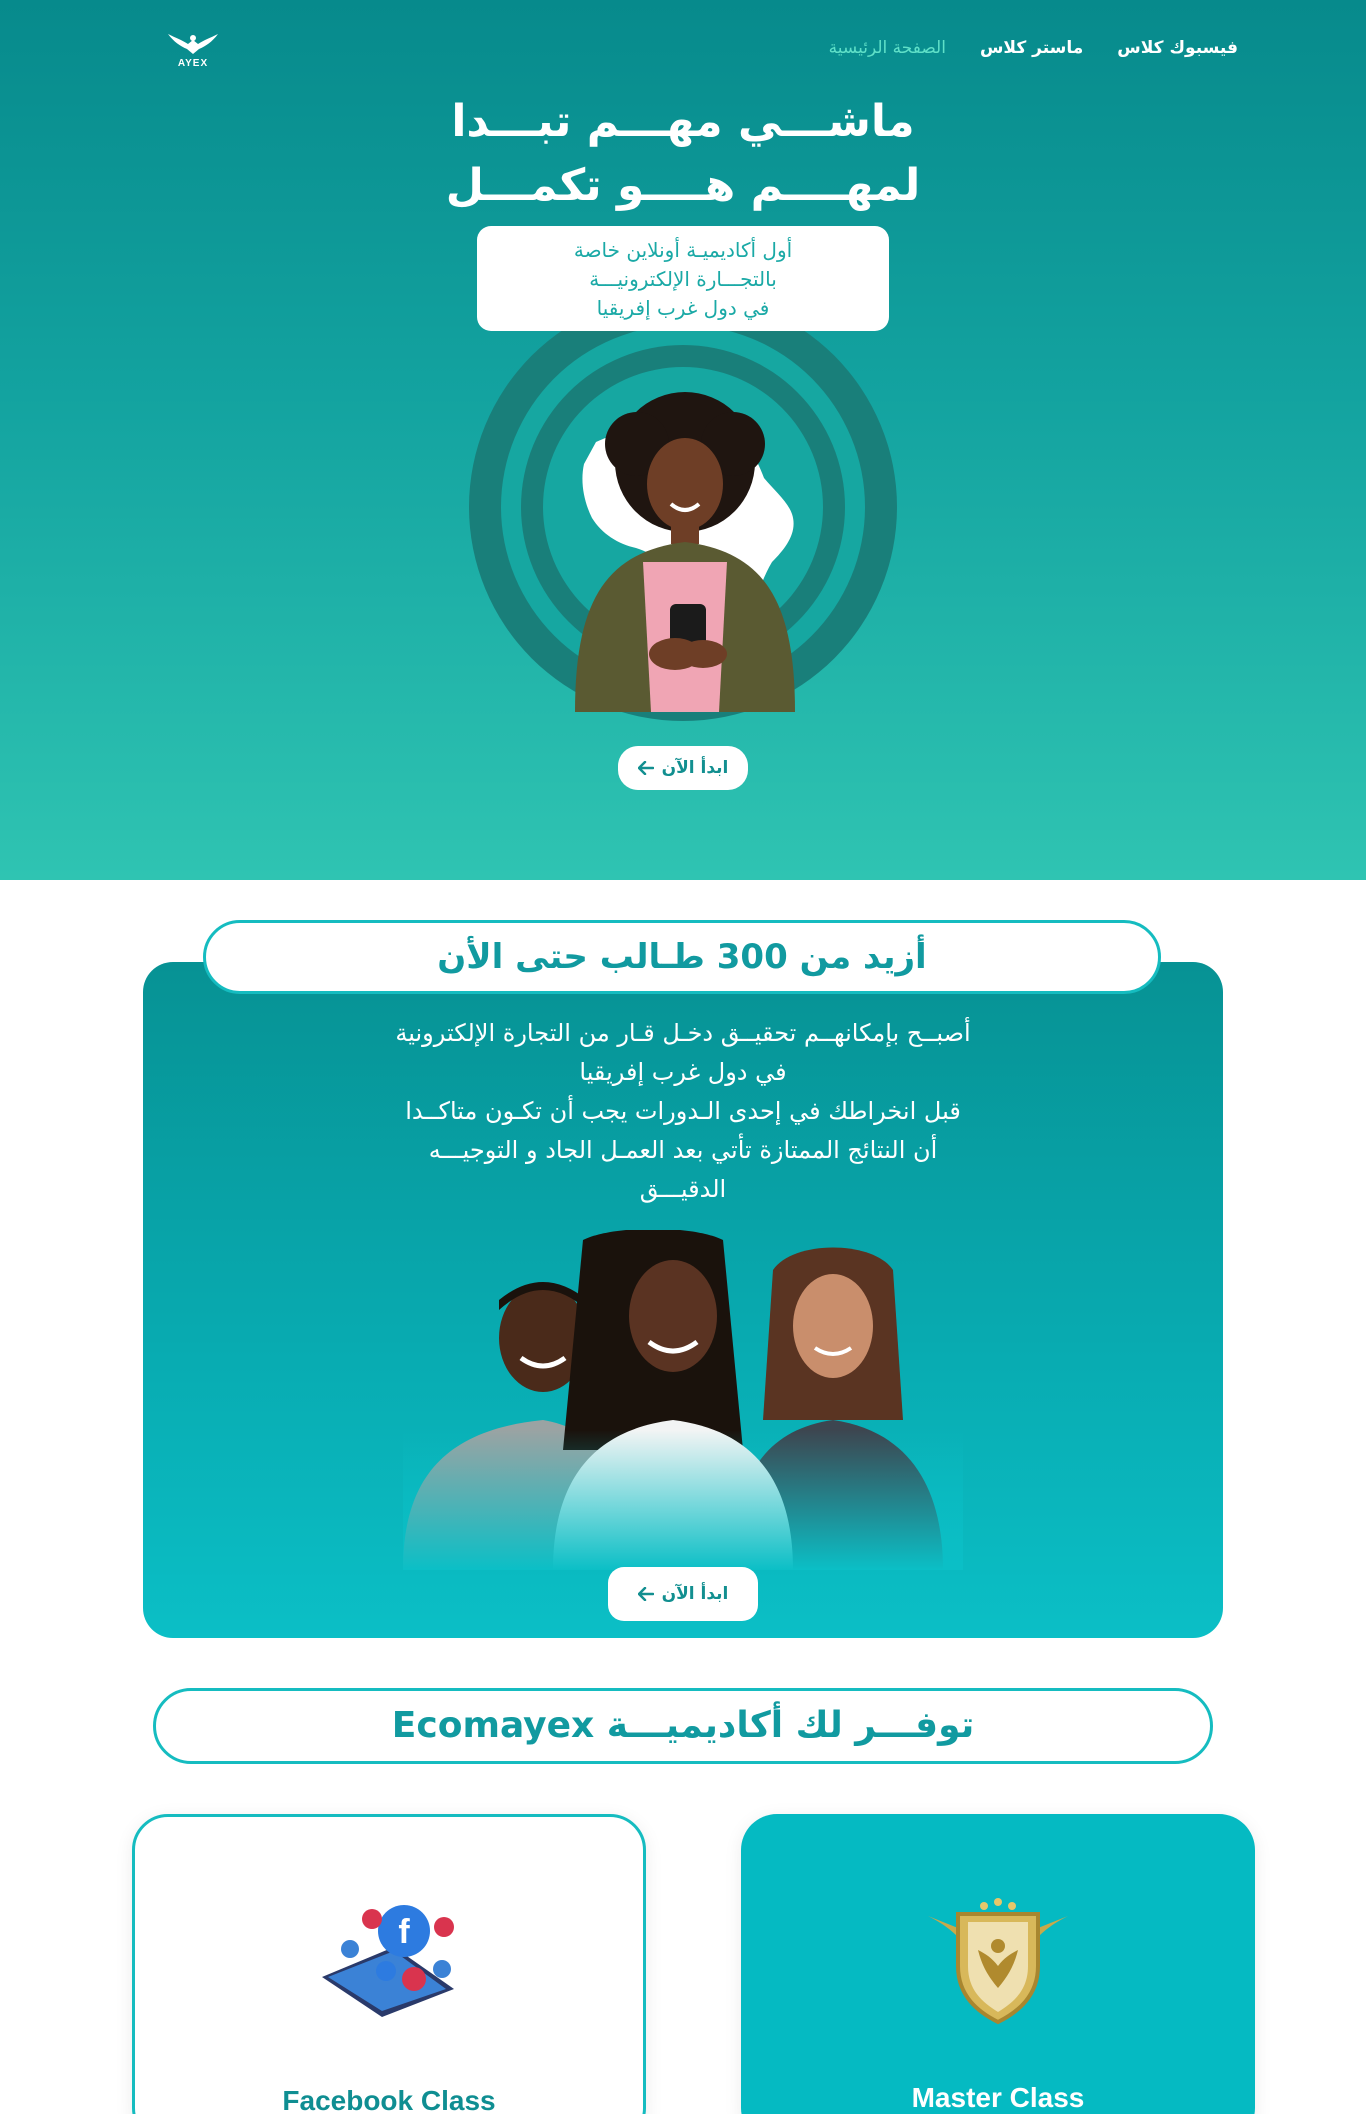  Describe the element at coordinates (683, 1726) in the screenshot. I see `offers-heading: توفـــر لك أكاديميـــة Ecomayex` at that location.